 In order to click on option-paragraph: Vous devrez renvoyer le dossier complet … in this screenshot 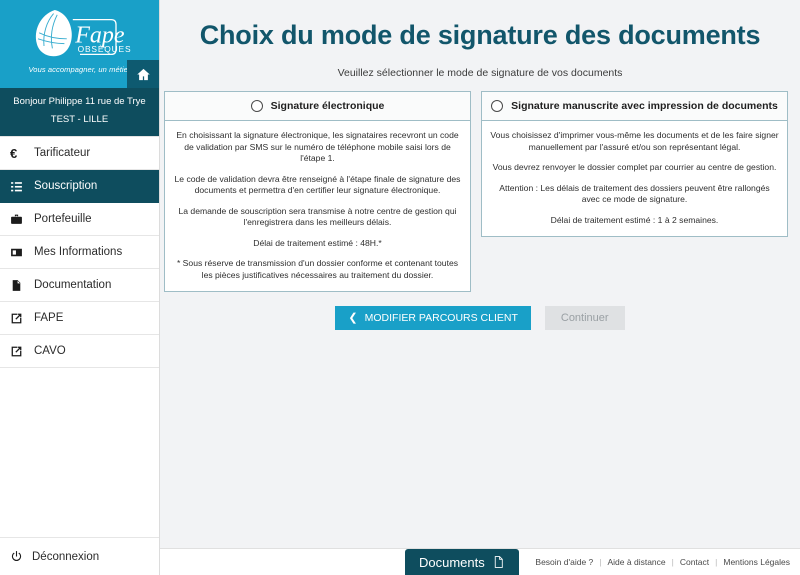, I will do `click(634, 167)`.